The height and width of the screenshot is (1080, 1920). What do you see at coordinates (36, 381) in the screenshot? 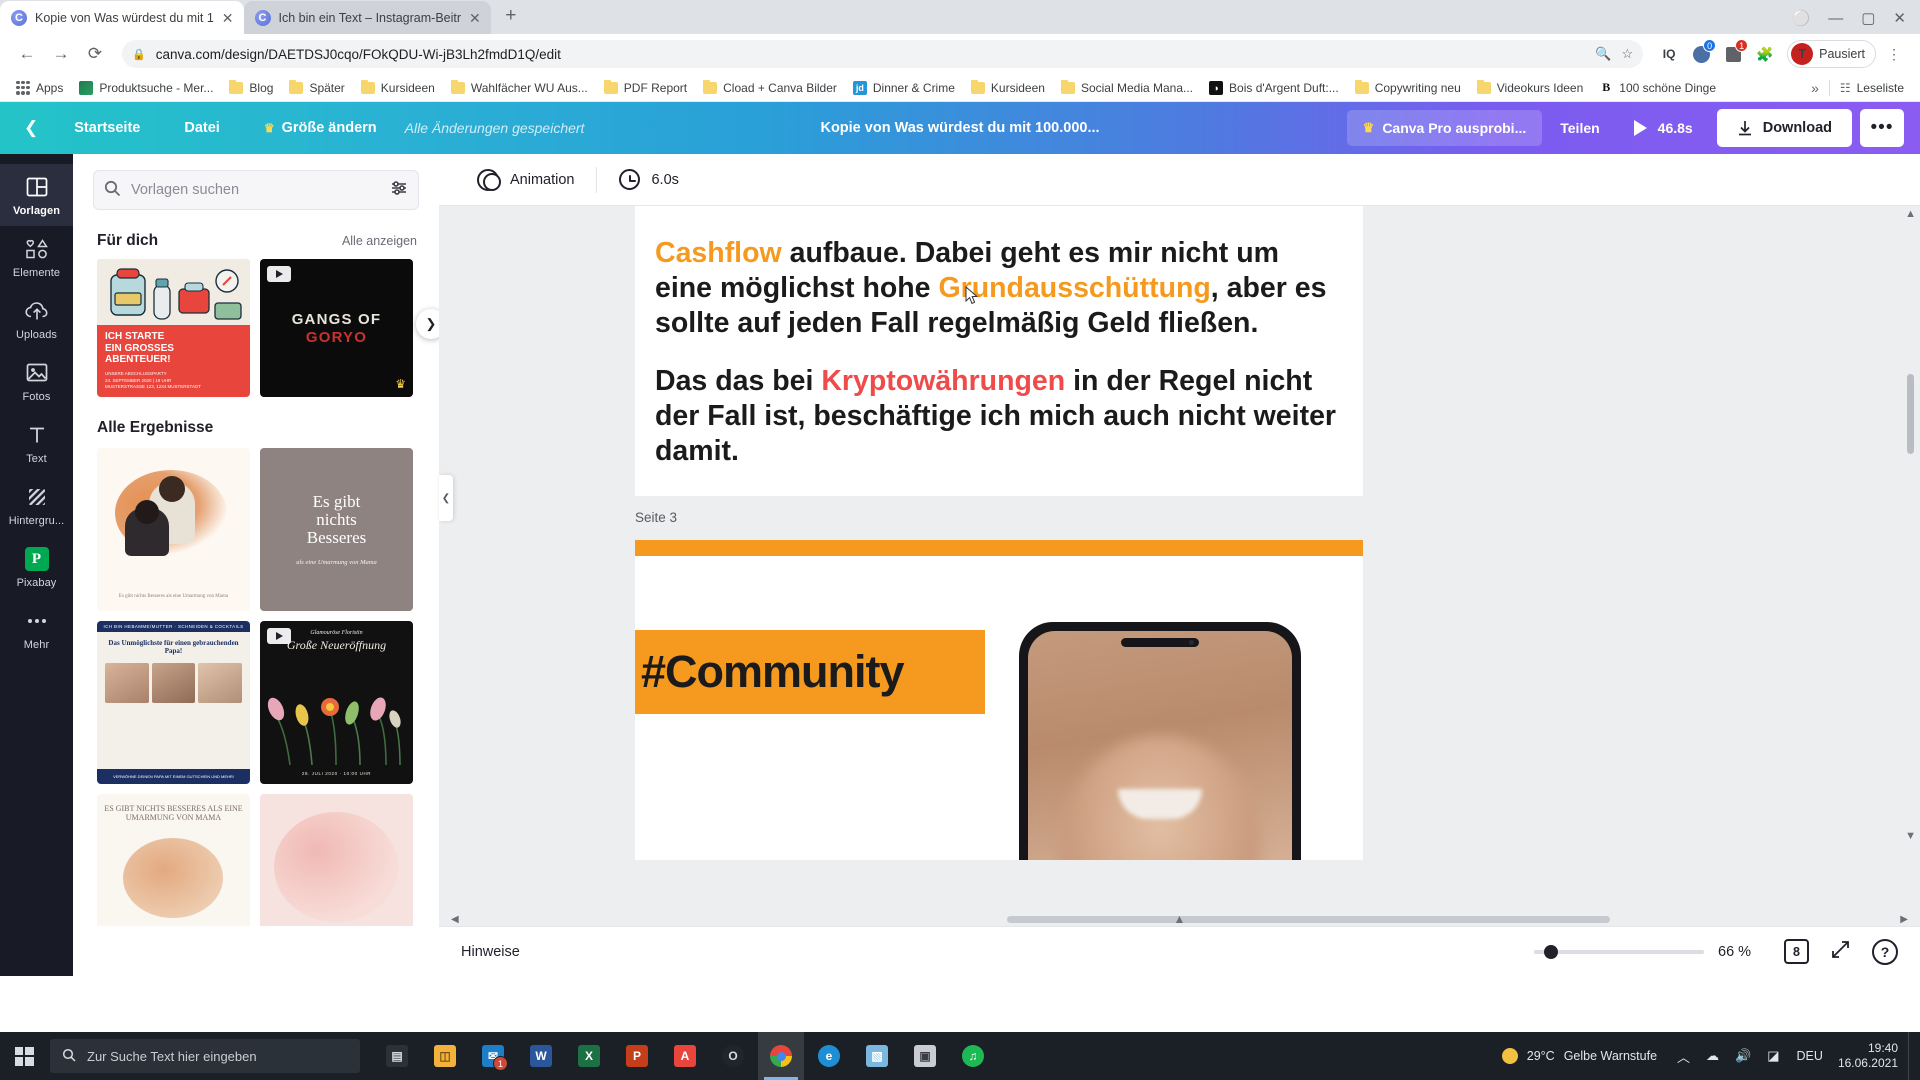
I see `sidebar-item-fotos: Fotos` at bounding box center [36, 381].